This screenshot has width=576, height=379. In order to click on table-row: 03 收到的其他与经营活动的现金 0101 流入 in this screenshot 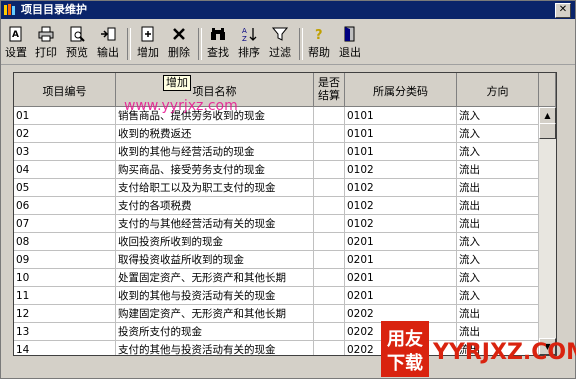, I will do `click(276, 152)`.